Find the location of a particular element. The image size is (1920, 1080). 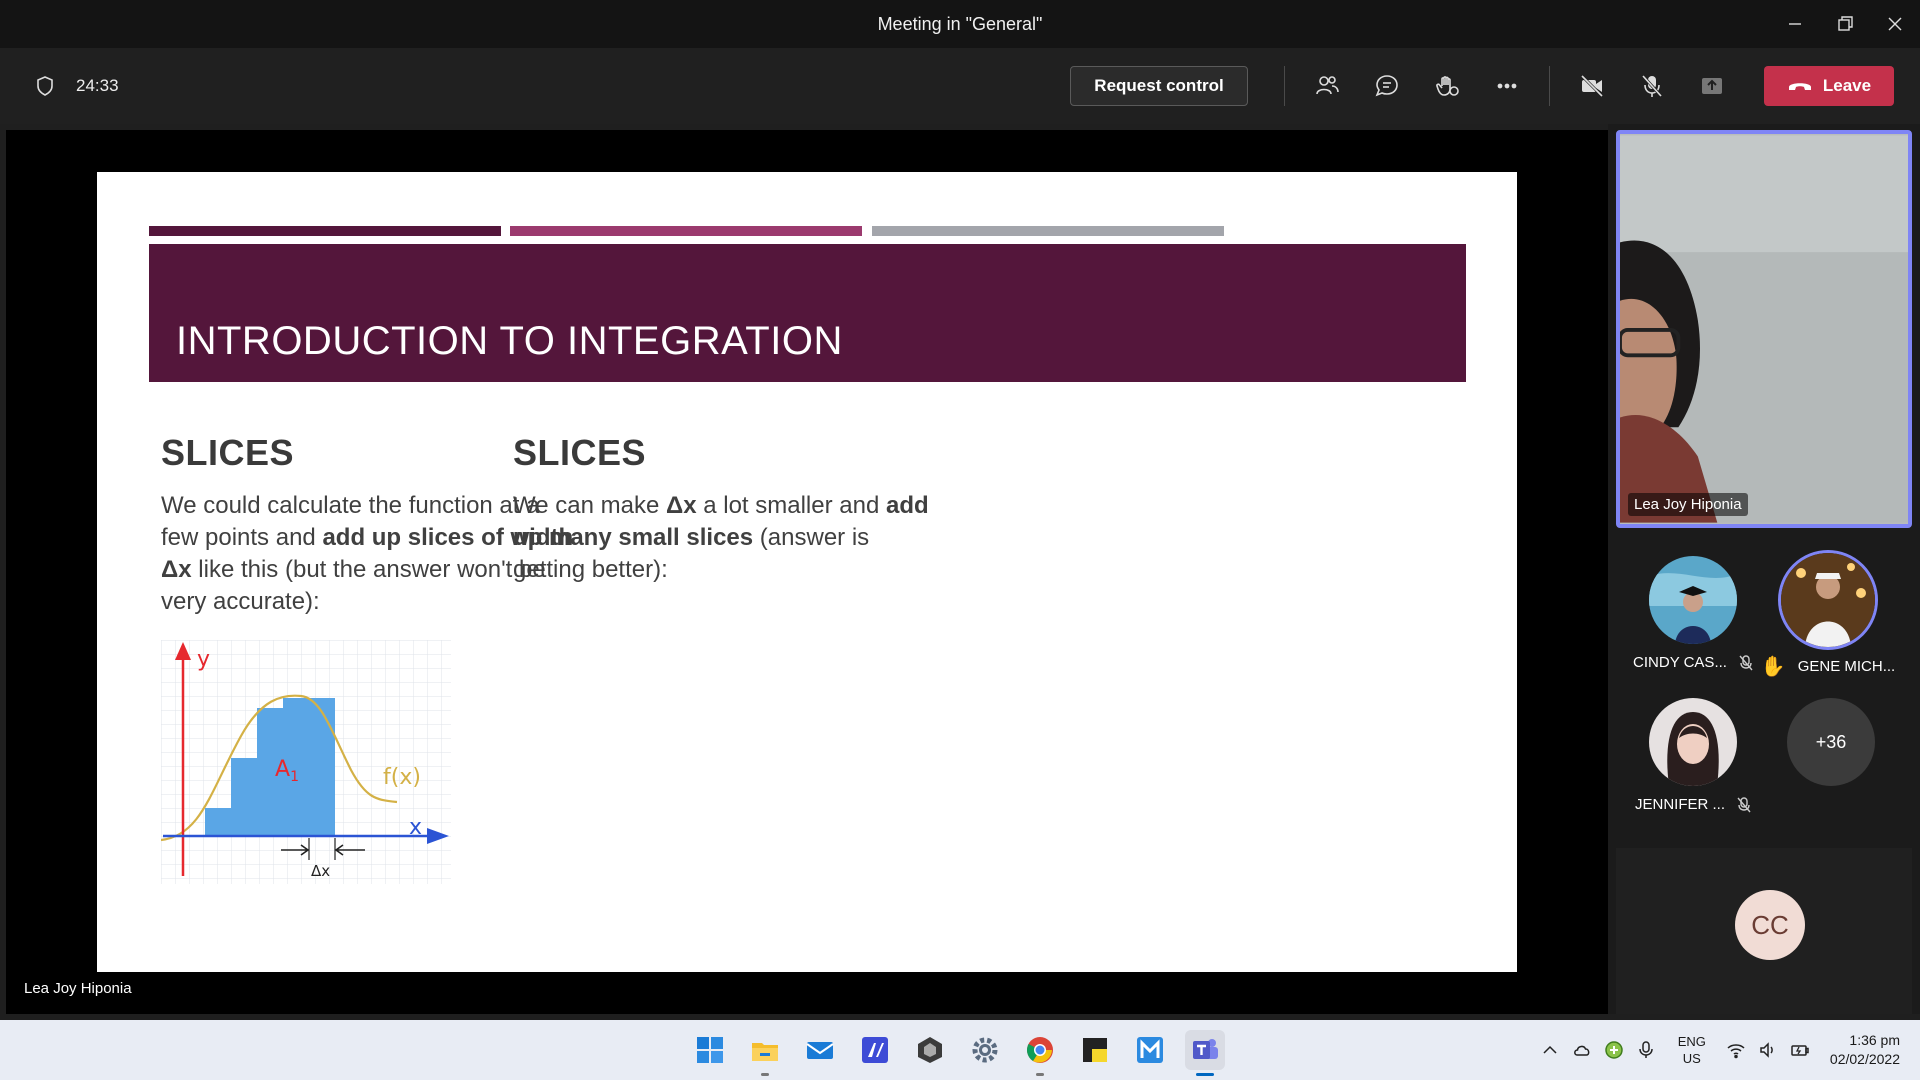

leave-button: Leave is located at coordinates (1829, 86).